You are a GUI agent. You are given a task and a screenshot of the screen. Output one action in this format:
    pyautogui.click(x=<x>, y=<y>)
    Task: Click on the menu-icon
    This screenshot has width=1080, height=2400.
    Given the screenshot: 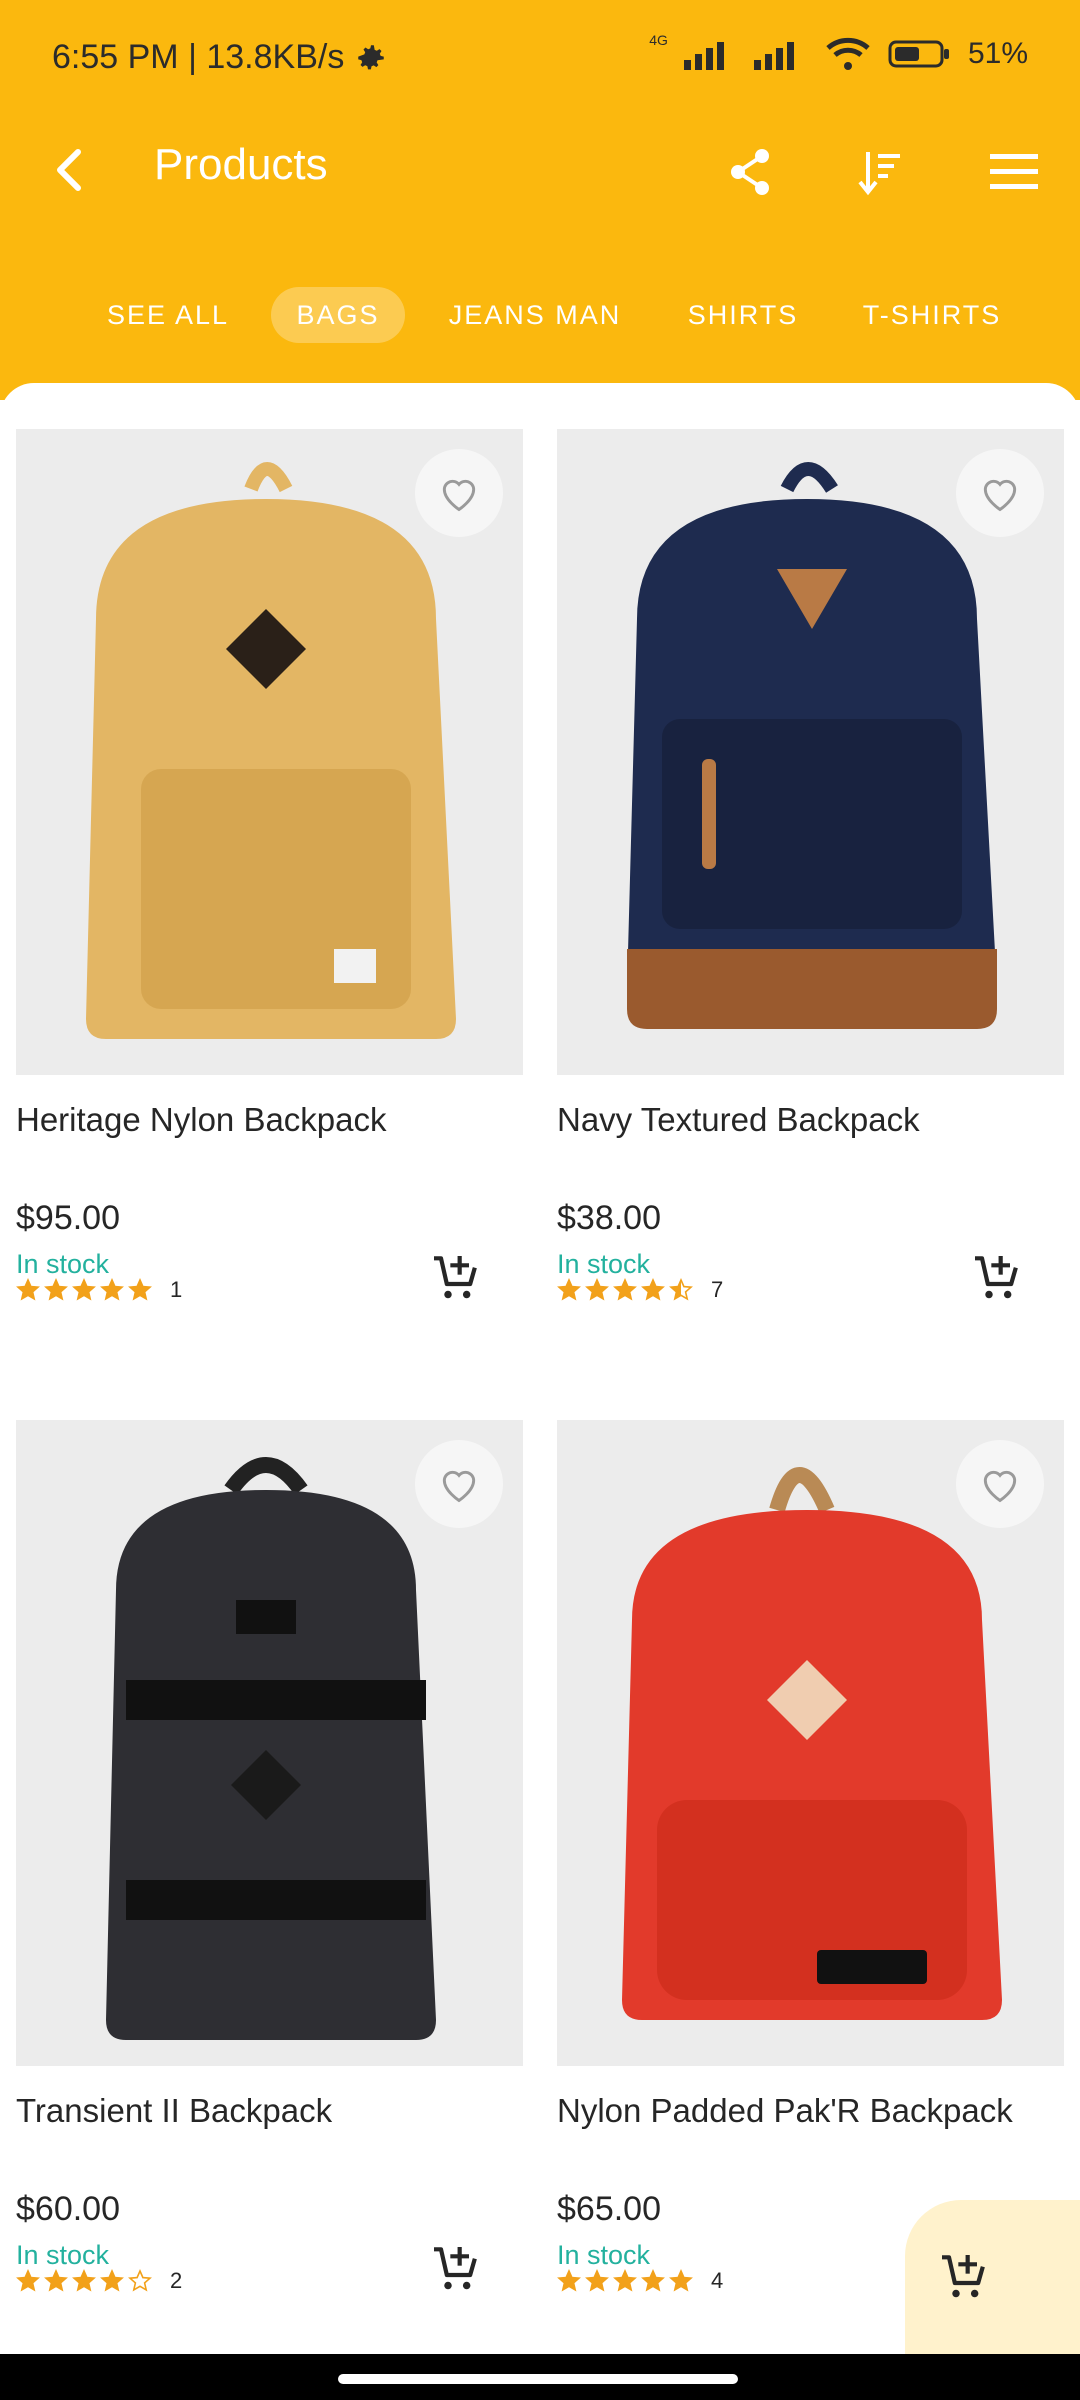 What is the action you would take?
    pyautogui.click(x=1014, y=172)
    